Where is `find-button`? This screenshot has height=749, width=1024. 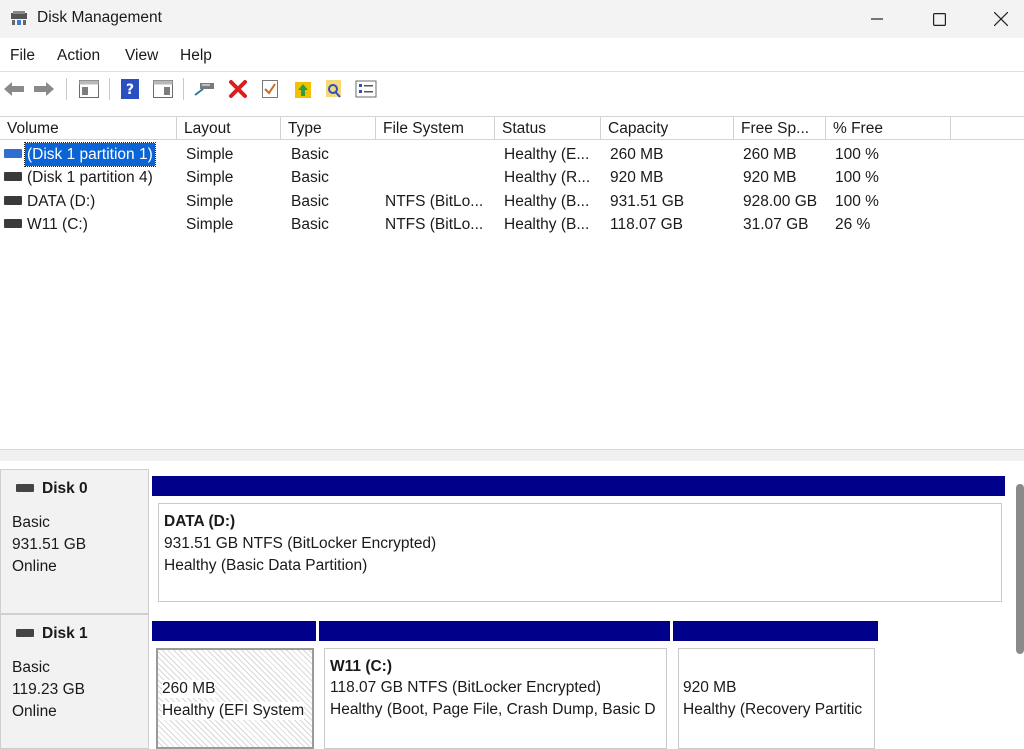 find-button is located at coordinates (334, 89).